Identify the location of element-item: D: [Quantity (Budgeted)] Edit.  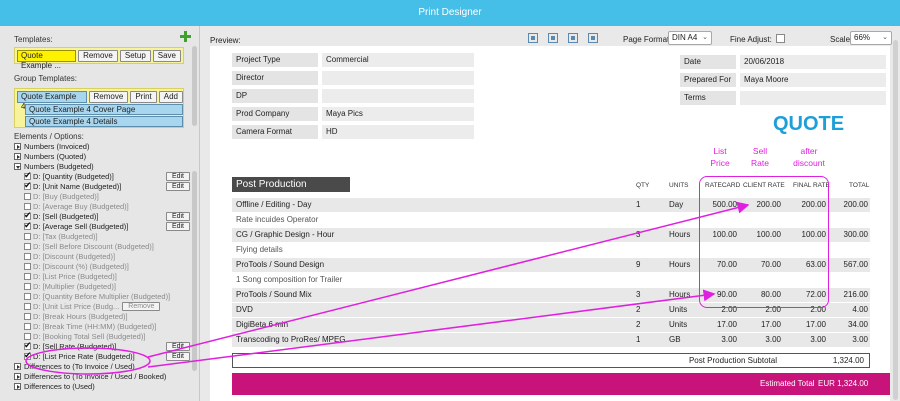
(102, 175).